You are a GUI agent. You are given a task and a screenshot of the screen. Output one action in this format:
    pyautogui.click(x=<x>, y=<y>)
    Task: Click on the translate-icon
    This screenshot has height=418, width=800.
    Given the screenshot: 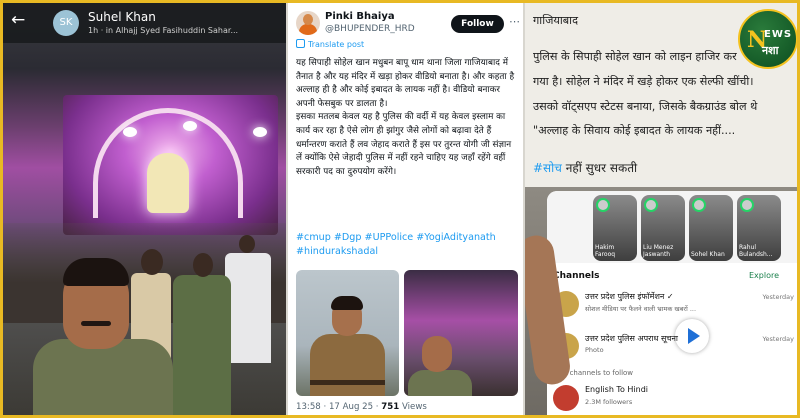 What is the action you would take?
    pyautogui.click(x=300, y=43)
    